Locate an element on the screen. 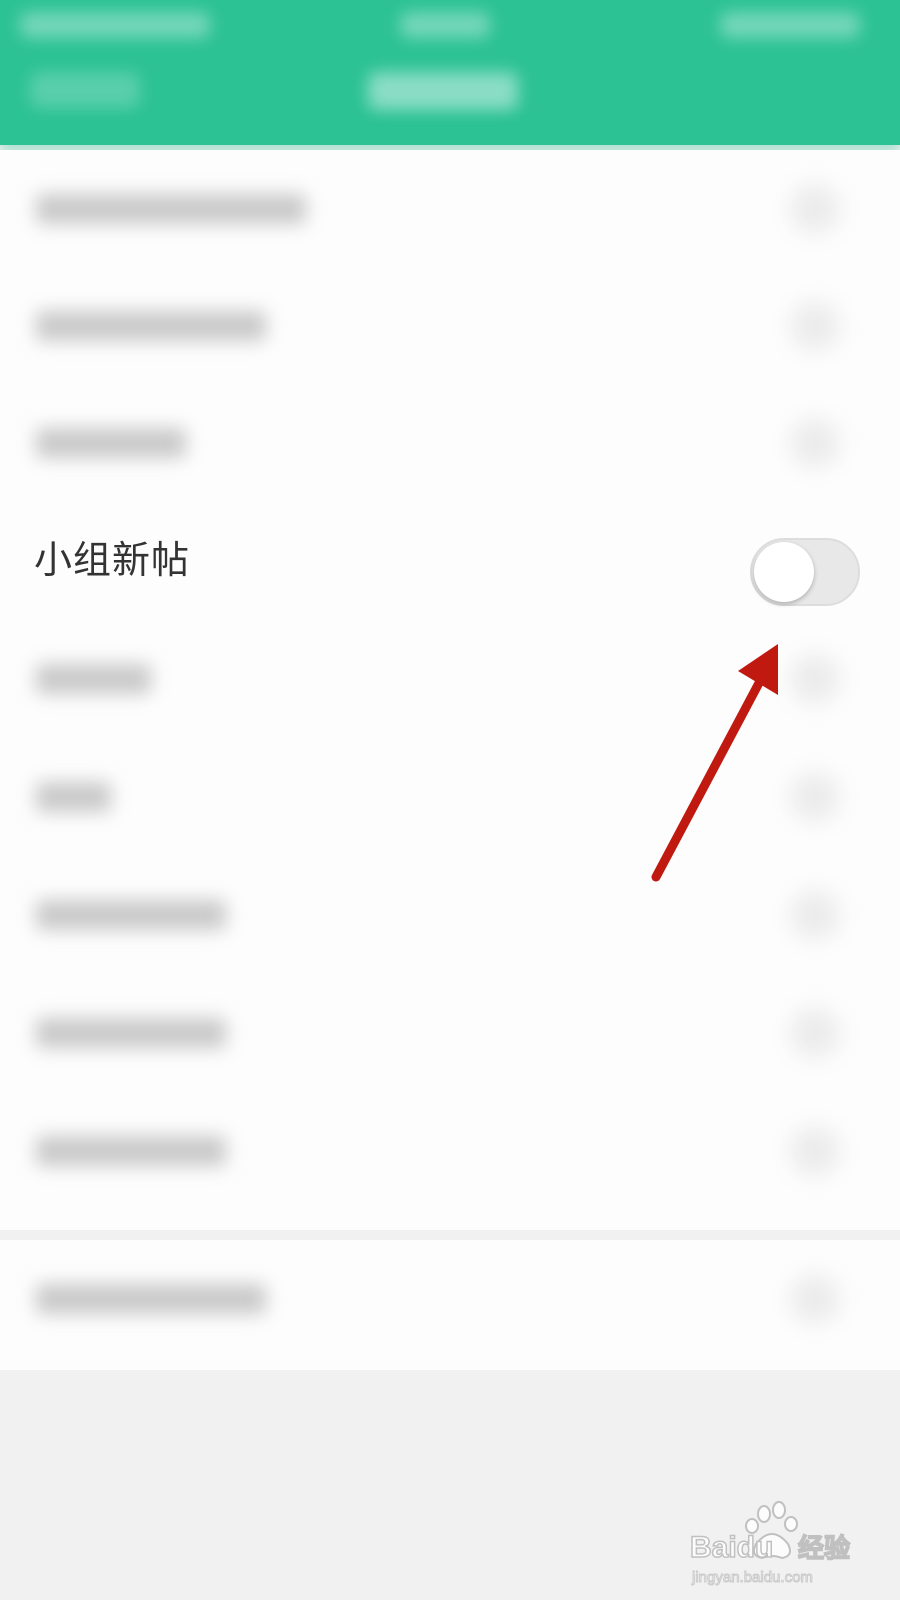 This screenshot has width=900, height=1600. app-header is located at coordinates (450, 72).